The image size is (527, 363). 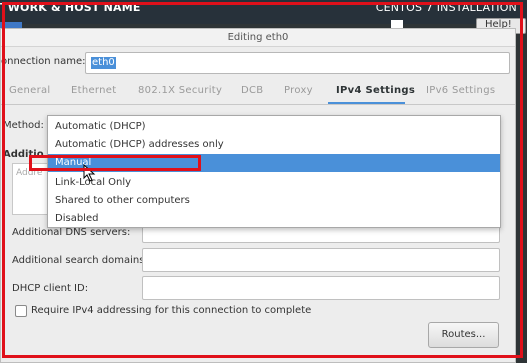 What do you see at coordinates (258, 38) in the screenshot?
I see `dialog-title: Editing eth0` at bounding box center [258, 38].